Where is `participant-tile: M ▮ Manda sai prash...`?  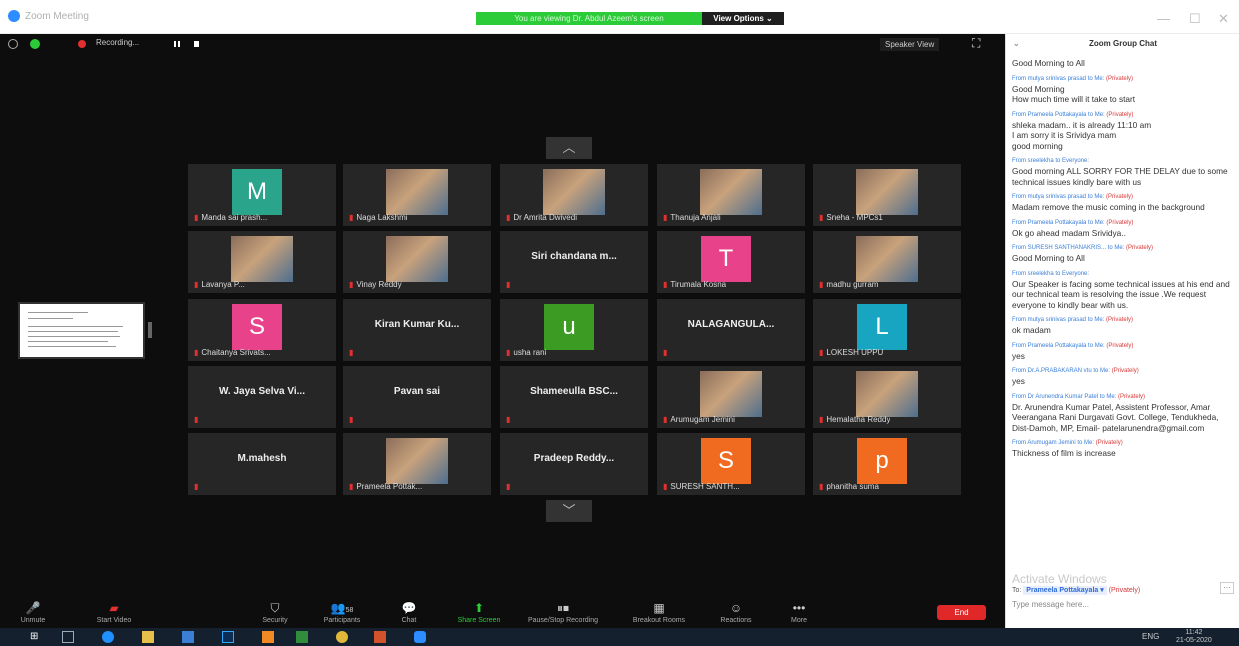 participant-tile: M ▮ Manda sai prash... is located at coordinates (262, 195).